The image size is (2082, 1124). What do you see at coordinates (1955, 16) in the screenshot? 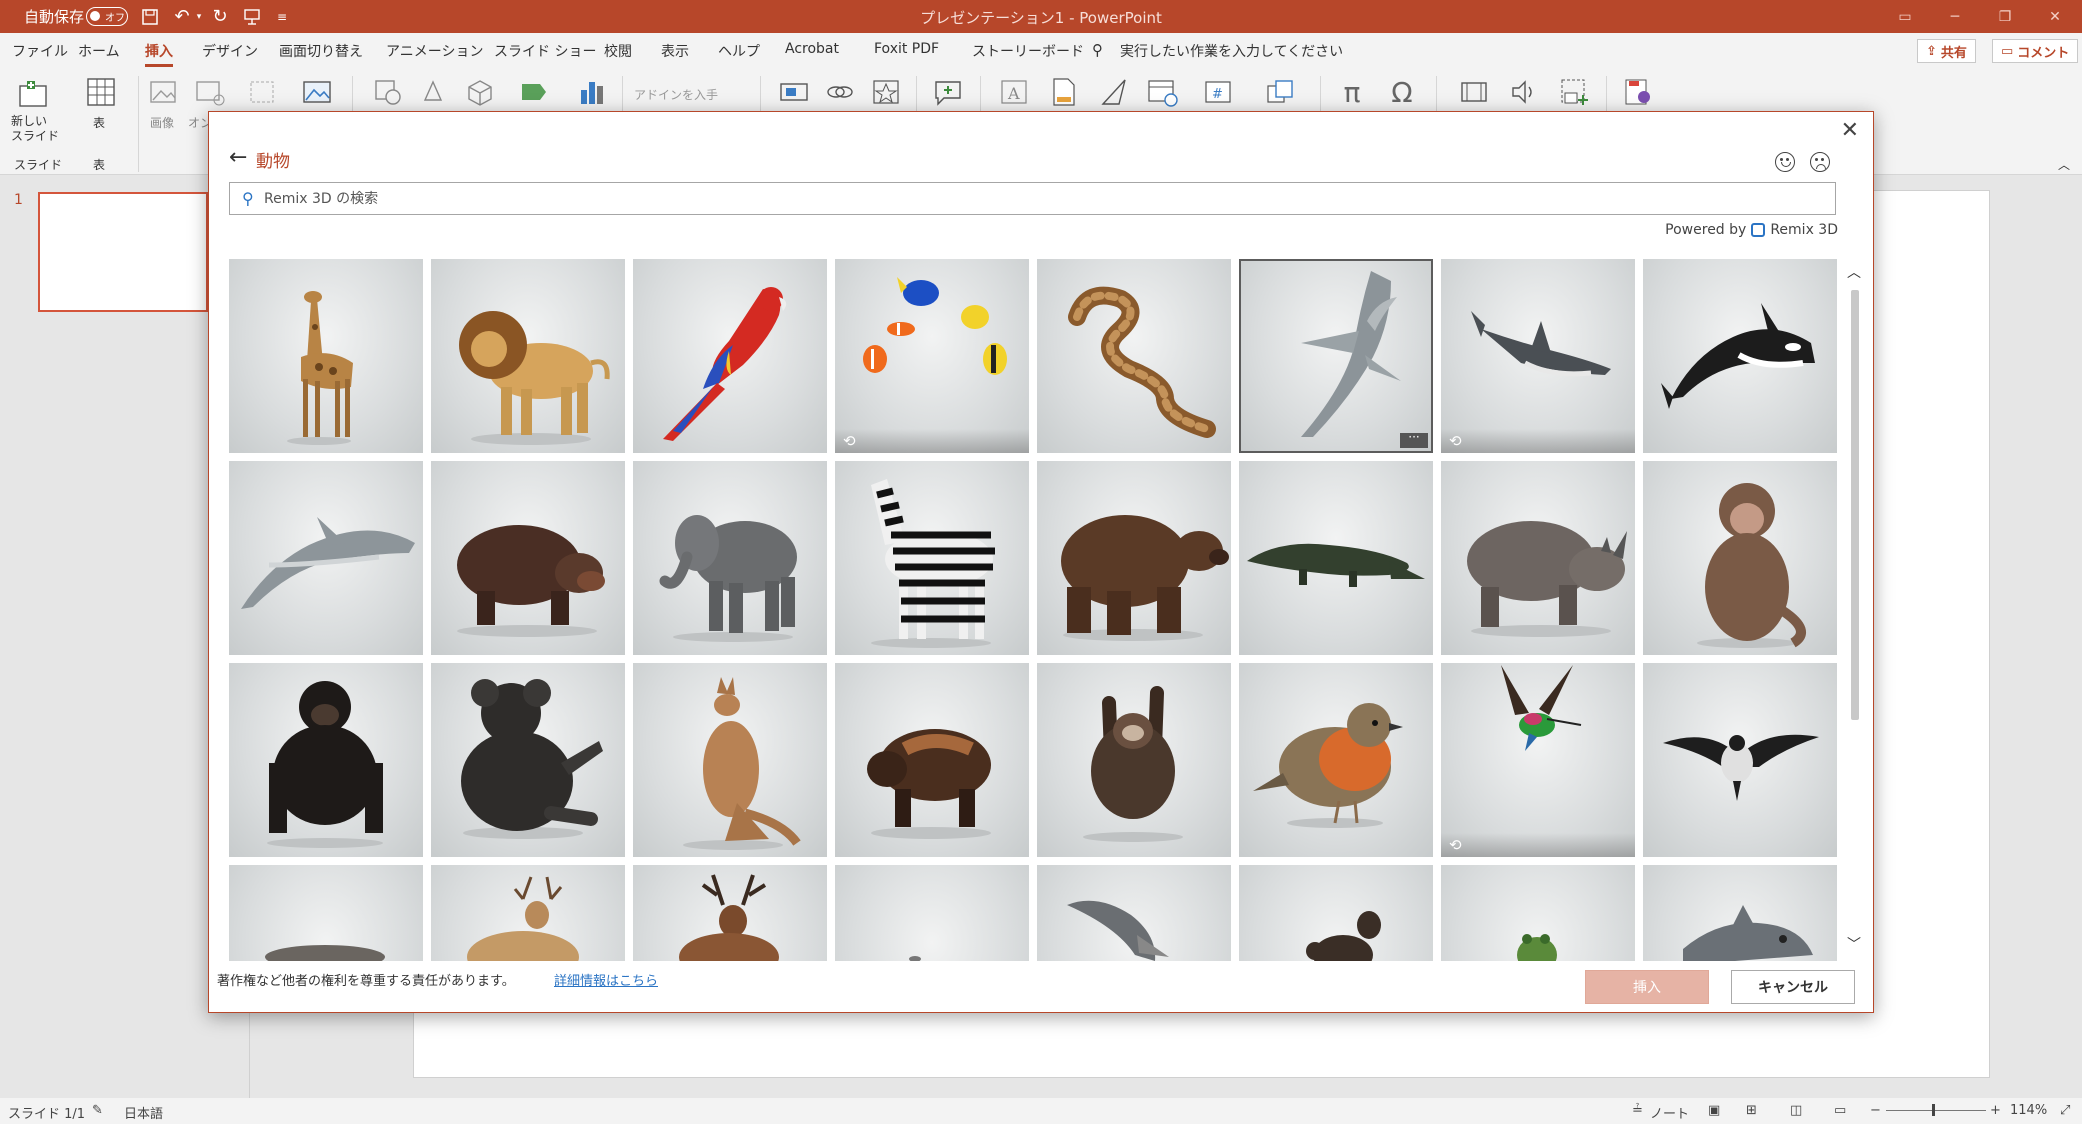
I see `minimize-icon: ─` at bounding box center [1955, 16].